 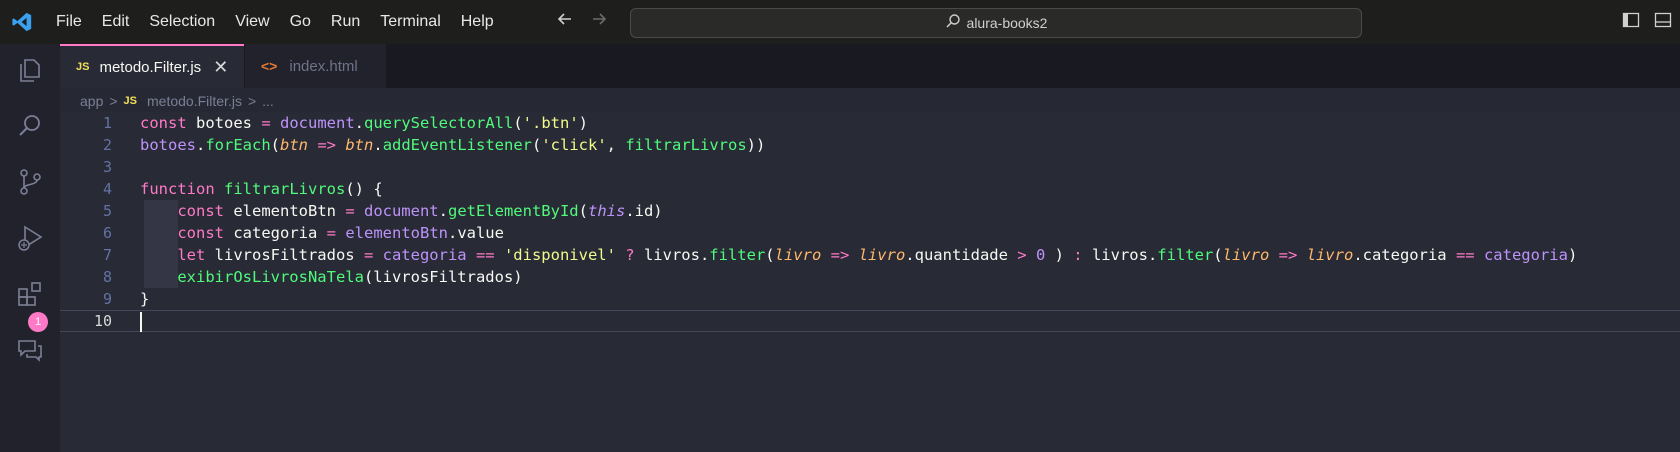 I want to click on extensions-badge: 1, so click(x=38, y=322).